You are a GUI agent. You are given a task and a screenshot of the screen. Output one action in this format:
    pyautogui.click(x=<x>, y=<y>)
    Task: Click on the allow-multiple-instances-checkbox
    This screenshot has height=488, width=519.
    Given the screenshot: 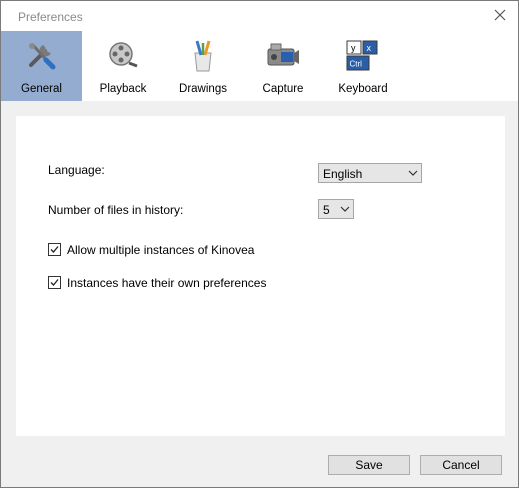 What is the action you would take?
    pyautogui.click(x=54, y=249)
    